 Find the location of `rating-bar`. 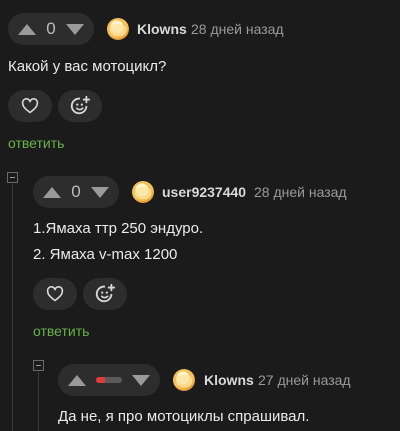

rating-bar is located at coordinates (109, 380).